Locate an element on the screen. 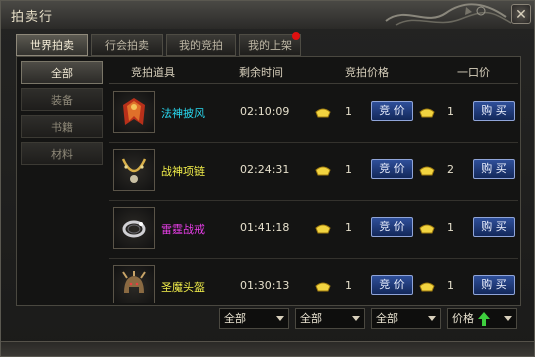  dropdown-value: 价格 is located at coordinates (463, 318).